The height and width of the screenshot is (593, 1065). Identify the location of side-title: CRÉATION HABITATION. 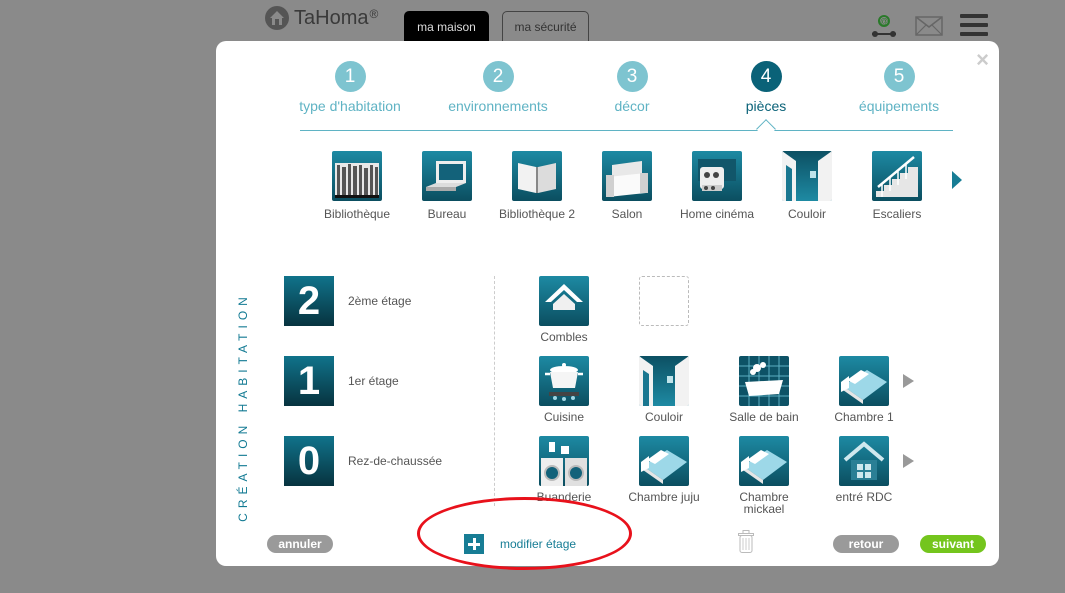
(243, 407).